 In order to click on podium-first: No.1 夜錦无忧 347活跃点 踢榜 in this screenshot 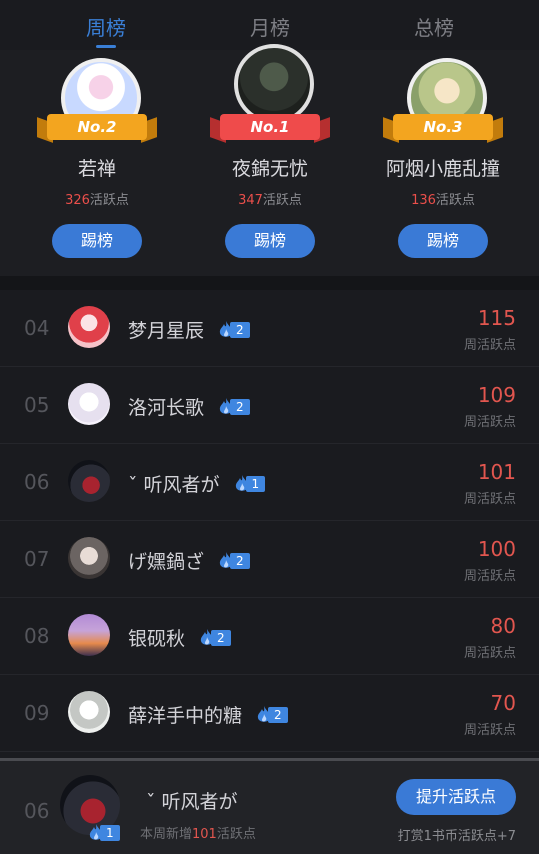, I will do `click(270, 151)`.